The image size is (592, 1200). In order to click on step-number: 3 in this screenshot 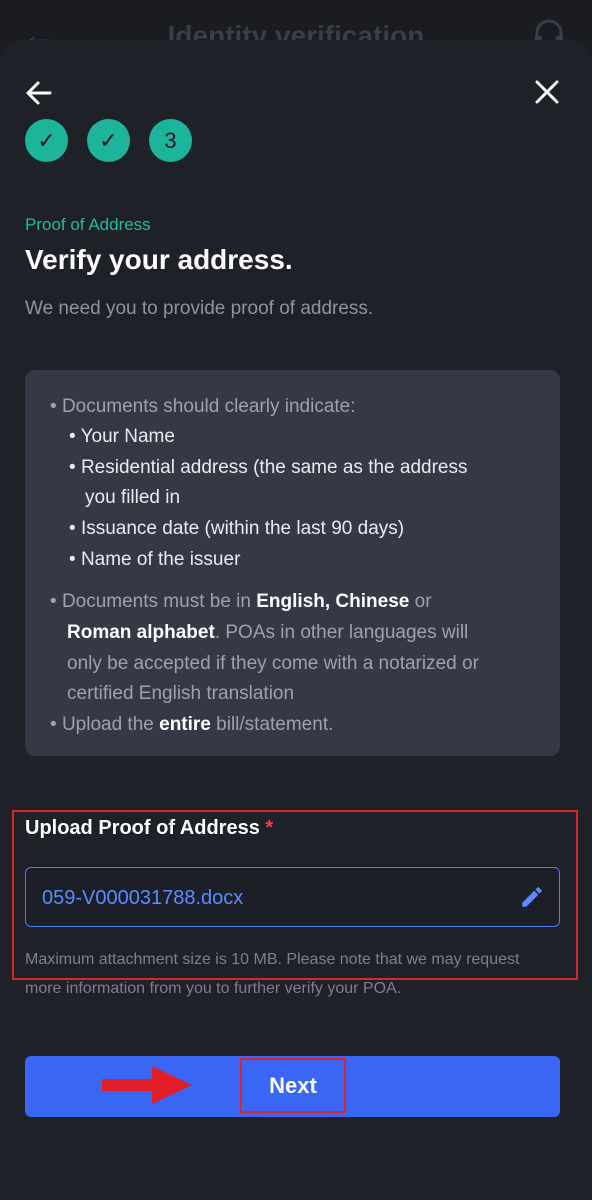, I will do `click(170, 140)`.